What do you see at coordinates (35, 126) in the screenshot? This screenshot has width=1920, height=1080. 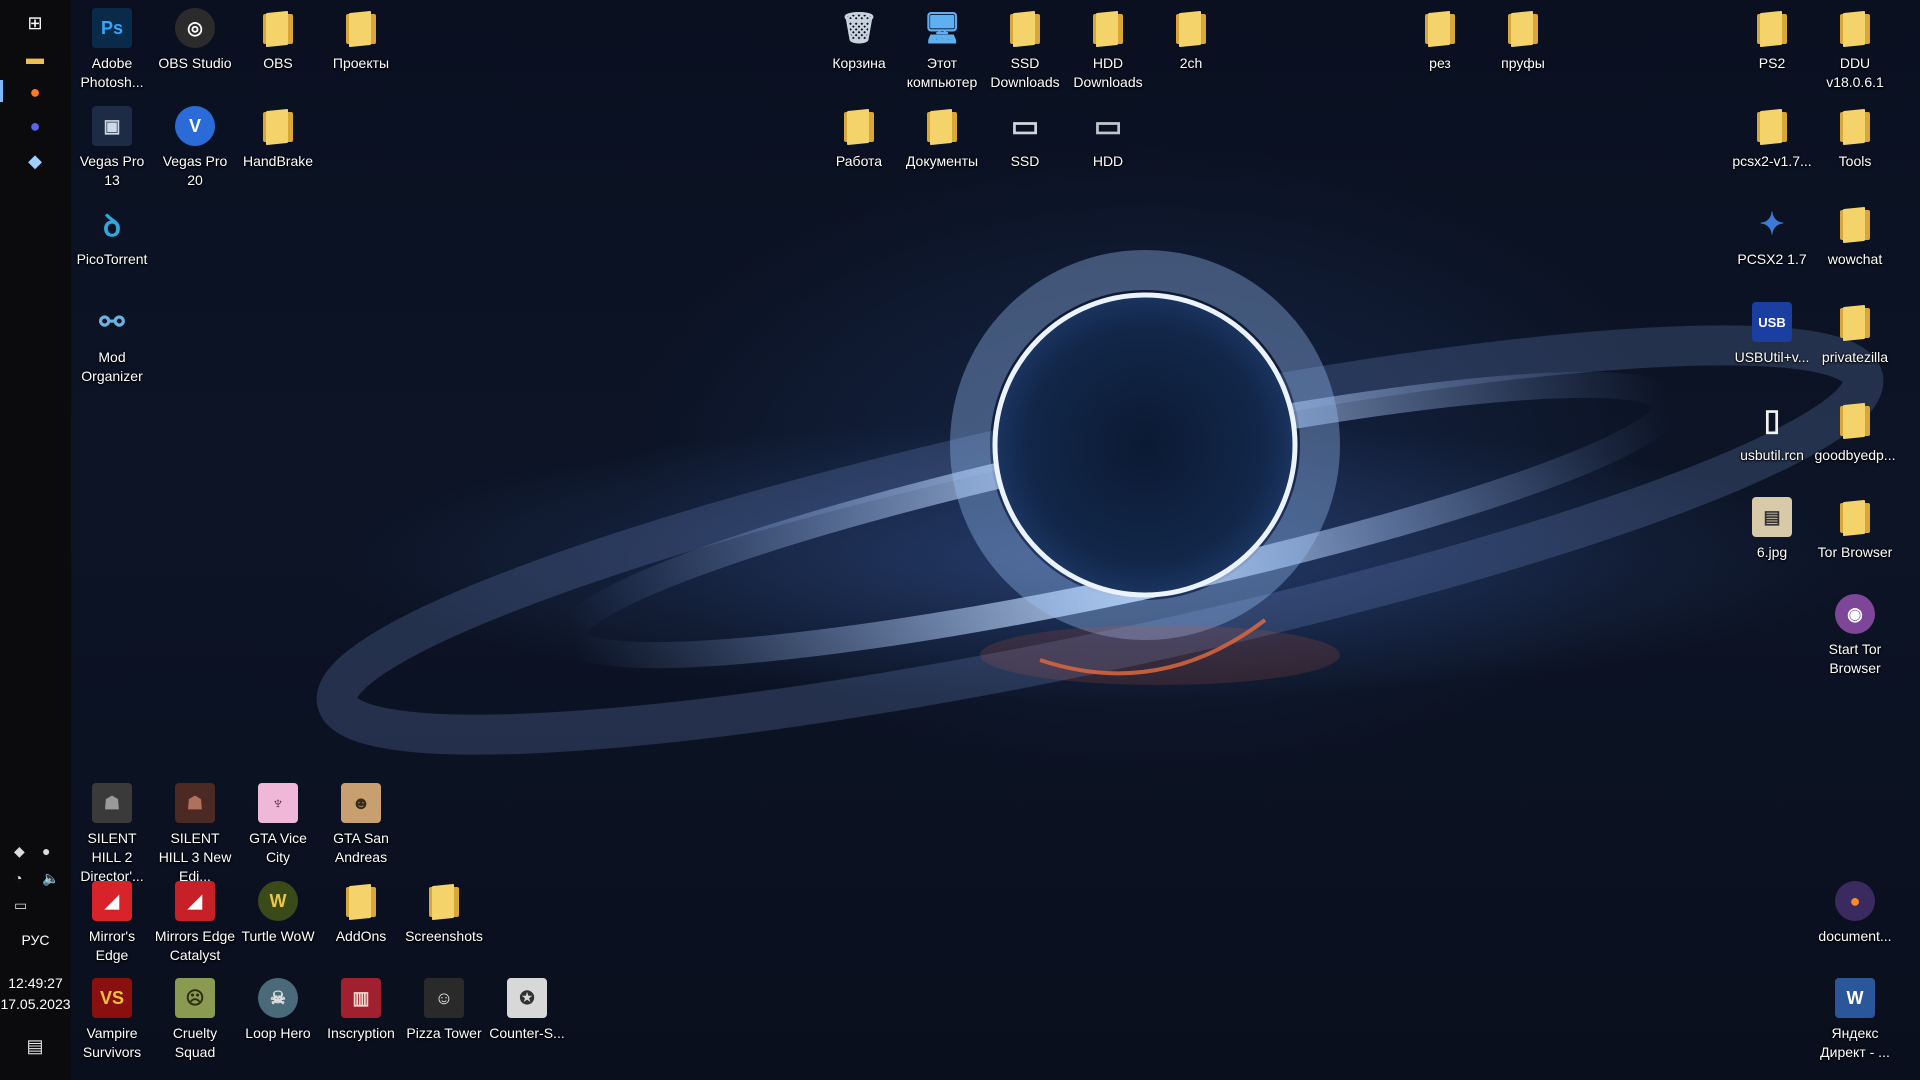 I see `discord-icon: ●` at bounding box center [35, 126].